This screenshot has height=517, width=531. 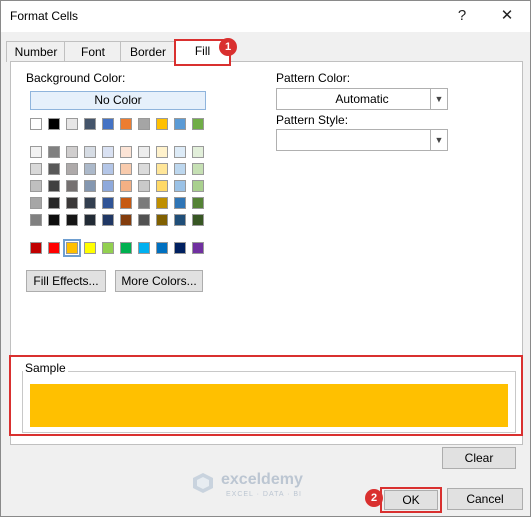 What do you see at coordinates (36, 51) in the screenshot?
I see `tab-number: Number` at bounding box center [36, 51].